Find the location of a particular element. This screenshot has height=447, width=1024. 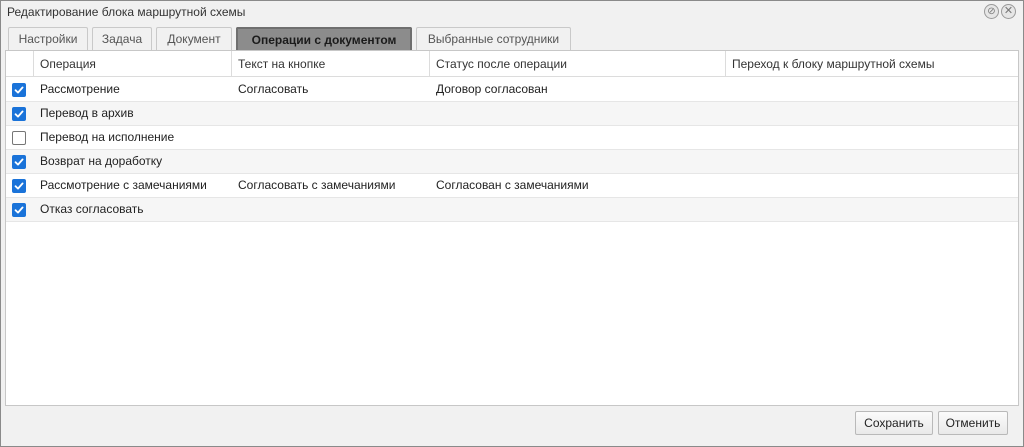

close-icon: ✕ is located at coordinates (1008, 11).